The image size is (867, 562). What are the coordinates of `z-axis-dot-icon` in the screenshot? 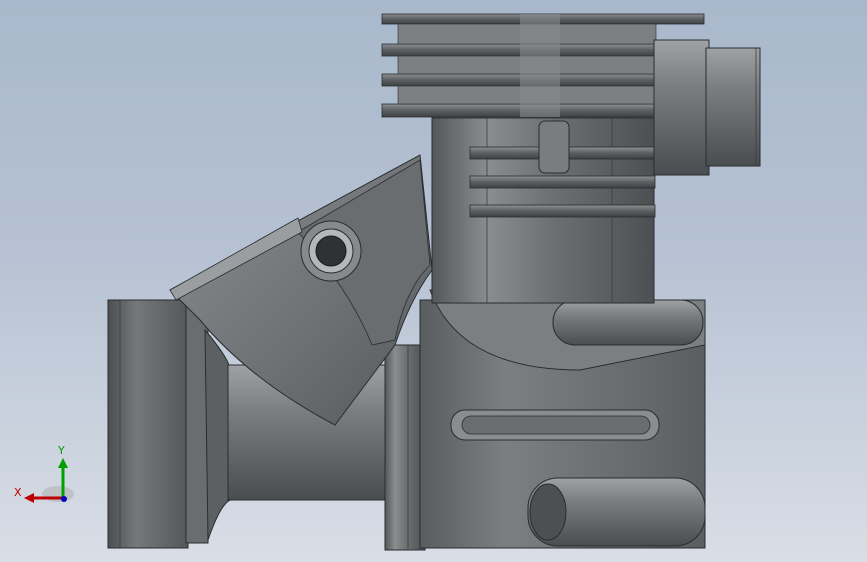 It's located at (64, 499).